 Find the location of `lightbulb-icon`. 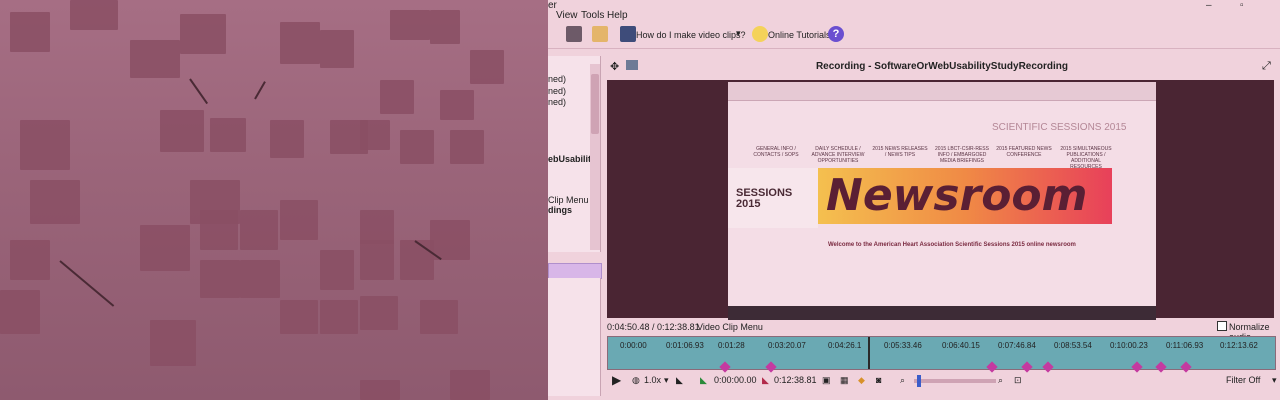

lightbulb-icon is located at coordinates (760, 34).